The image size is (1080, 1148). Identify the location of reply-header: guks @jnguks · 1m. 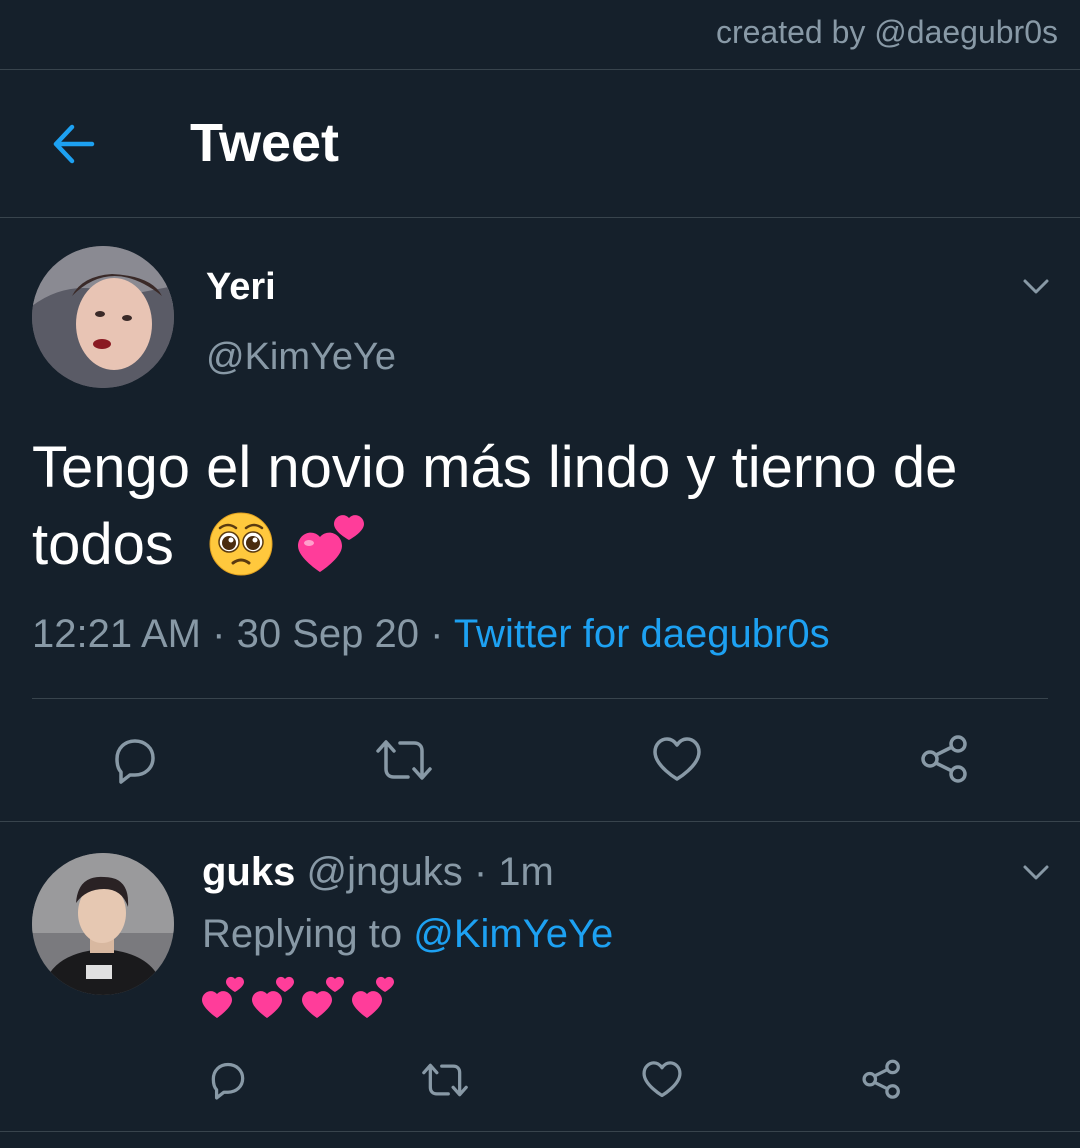
(378, 872).